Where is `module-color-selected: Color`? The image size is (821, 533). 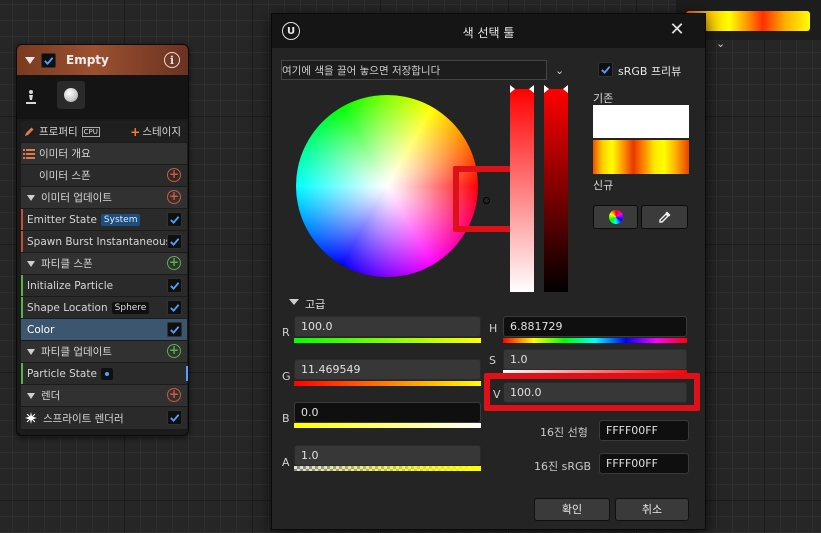
module-color-selected: Color is located at coordinates (104, 329).